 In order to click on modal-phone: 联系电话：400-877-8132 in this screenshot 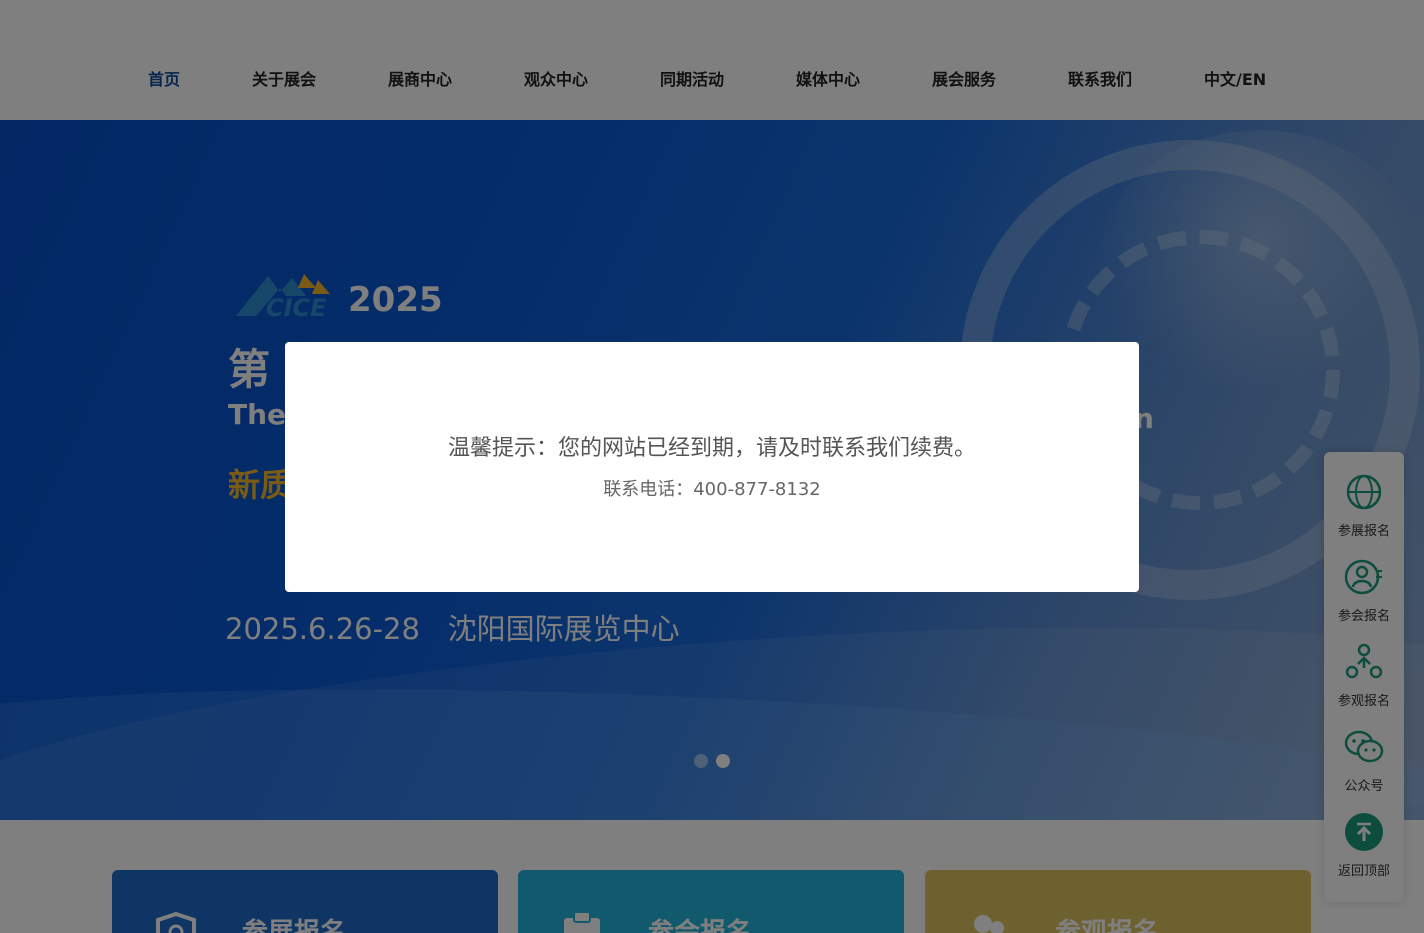, I will do `click(712, 489)`.